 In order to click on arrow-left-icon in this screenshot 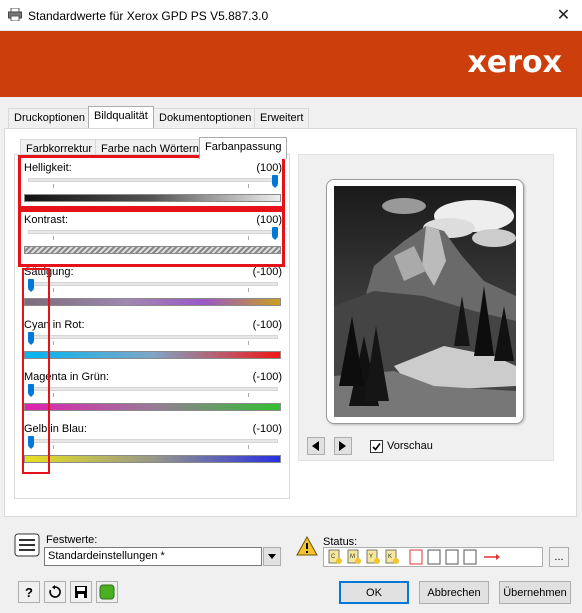, I will do `click(315, 446)`.